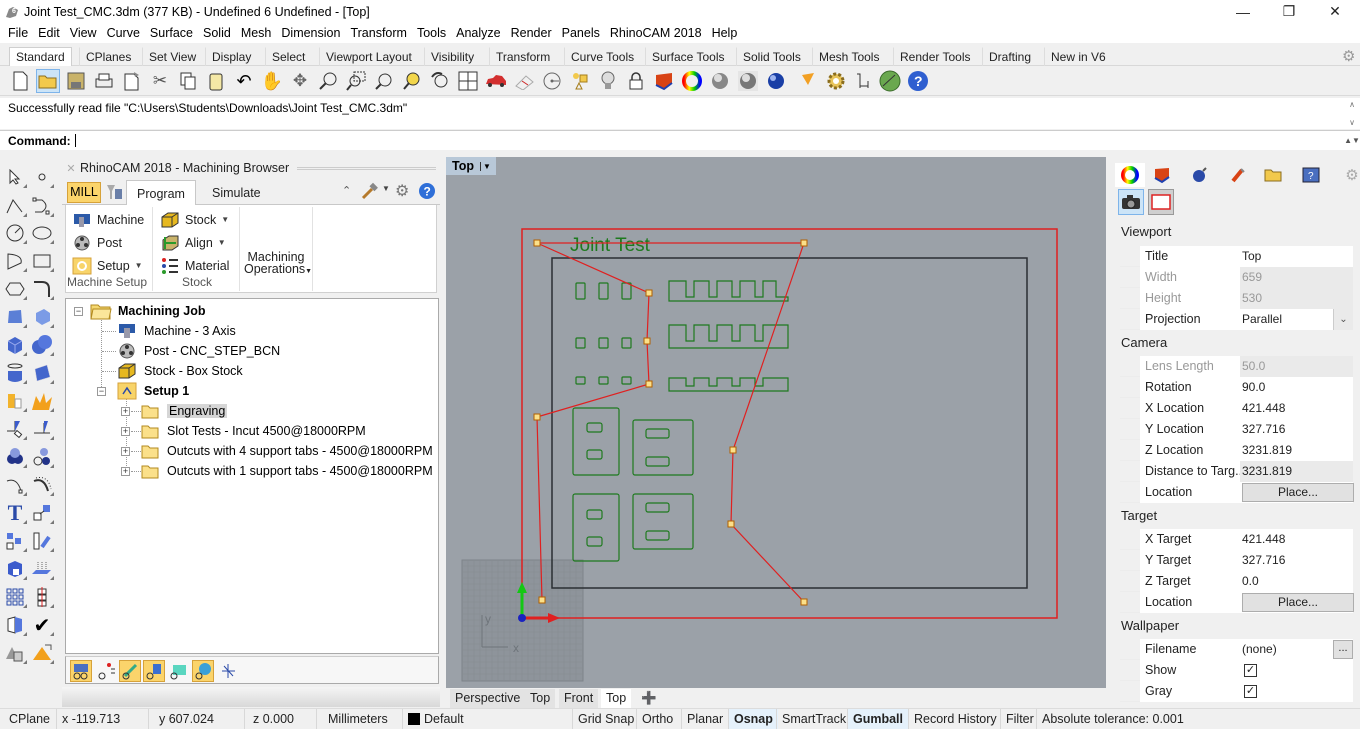 This screenshot has width=1360, height=729. Describe the element at coordinates (125, 471) in the screenshot. I see `expand-outcuts-1-icon: +` at that location.